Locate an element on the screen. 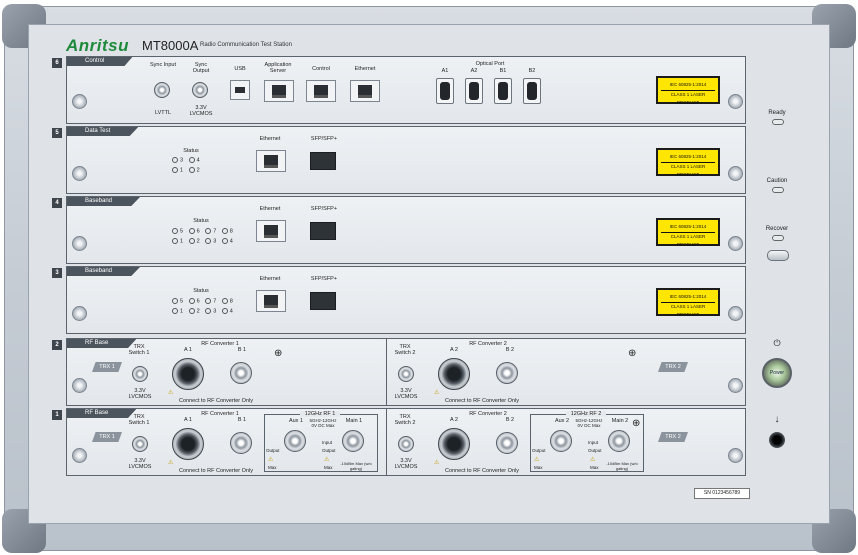 The height and width of the screenshot is (555, 858). module-tab-baseband: Baseband is located at coordinates (104, 271).